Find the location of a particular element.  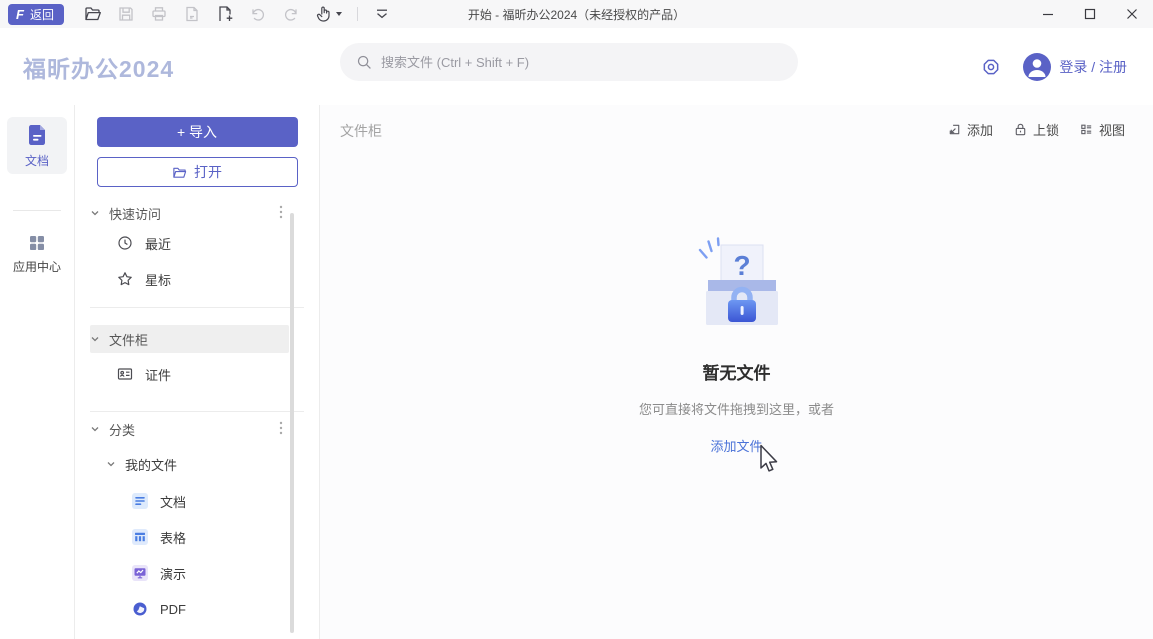

save-as-icon is located at coordinates (192, 14).